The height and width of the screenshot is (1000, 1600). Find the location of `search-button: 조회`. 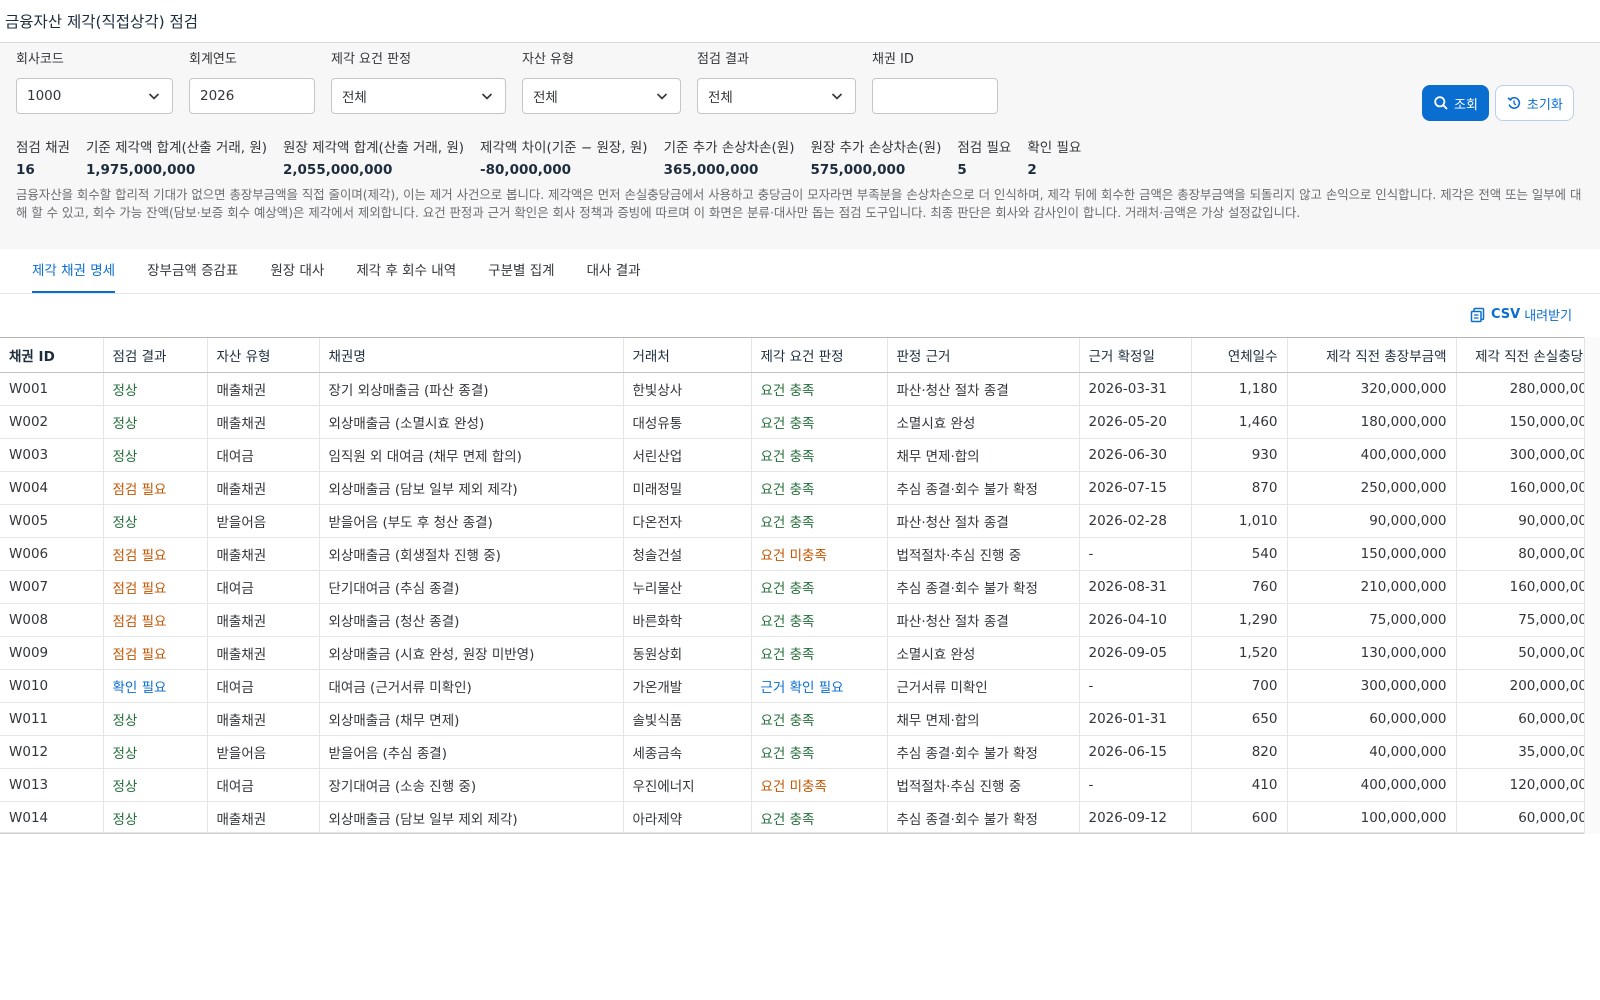

search-button: 조회 is located at coordinates (1455, 103).